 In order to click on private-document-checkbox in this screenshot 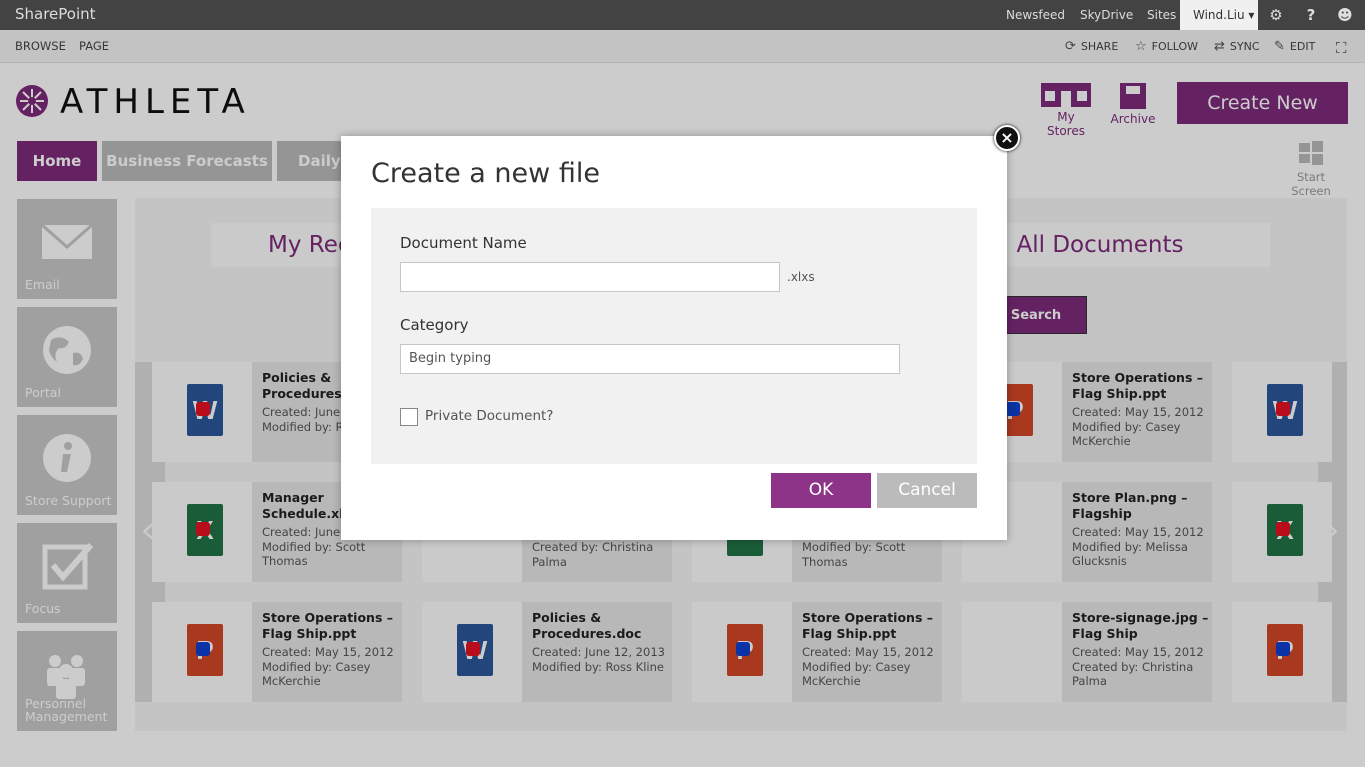, I will do `click(409, 417)`.